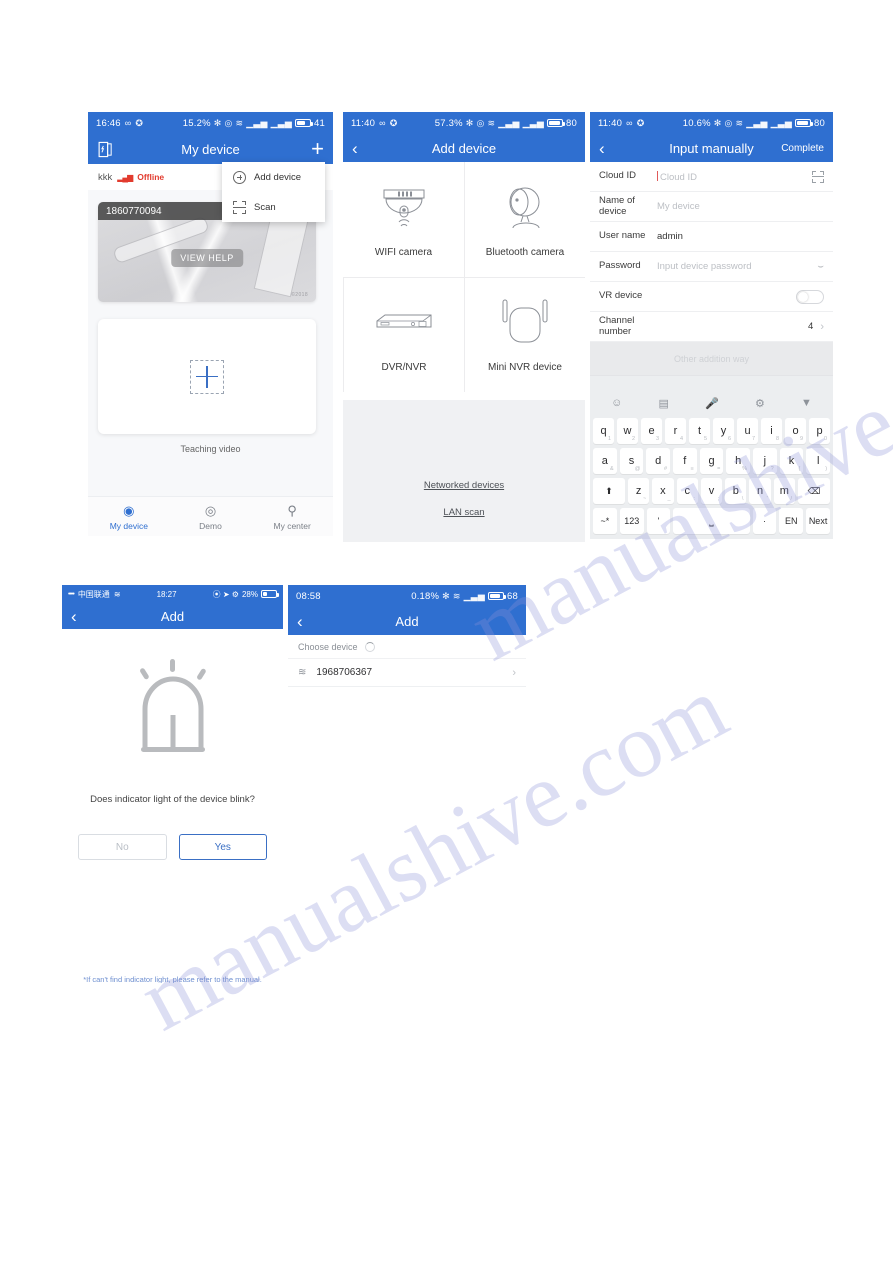 The height and width of the screenshot is (1263, 893). I want to click on key-x: x _, so click(663, 491).